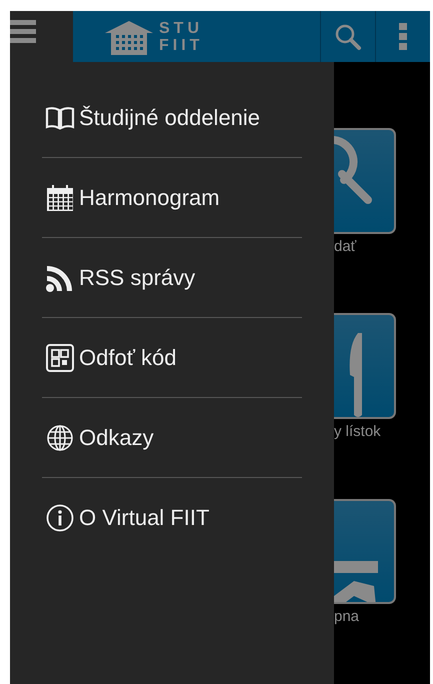  Describe the element at coordinates (172, 358) in the screenshot. I see `menu-item: Odfoť kód` at that location.